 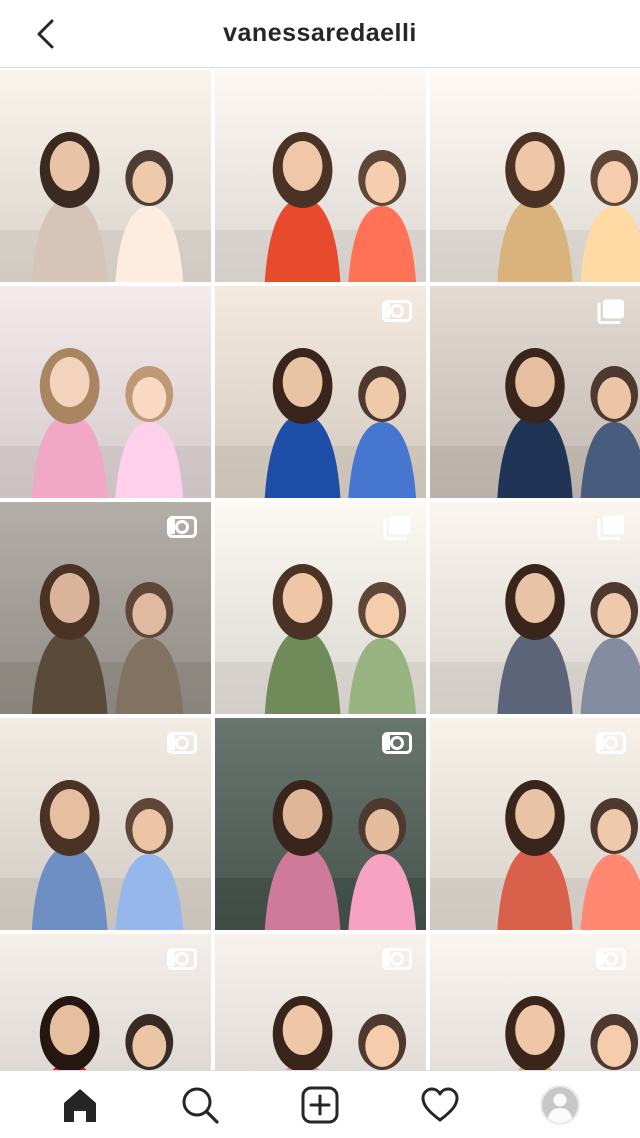 I want to click on nav-new-post-button, so click(x=320, y=1105).